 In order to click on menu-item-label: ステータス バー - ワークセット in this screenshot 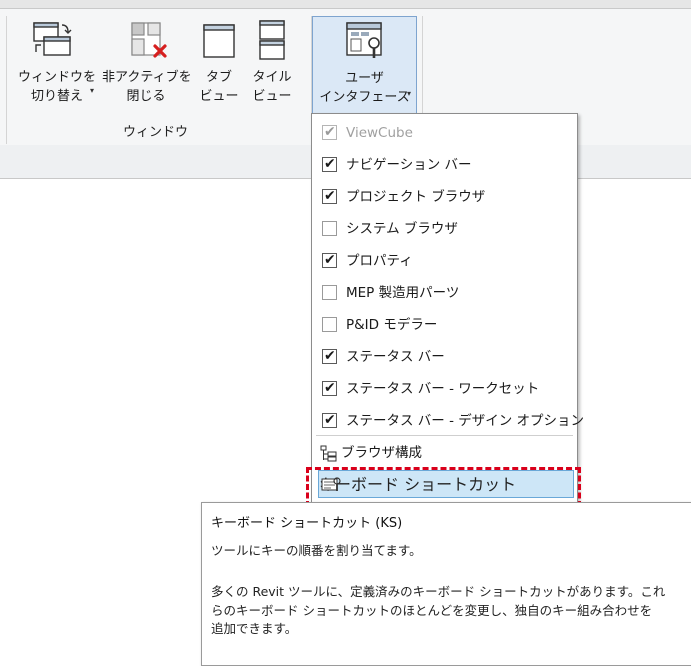, I will do `click(443, 389)`.